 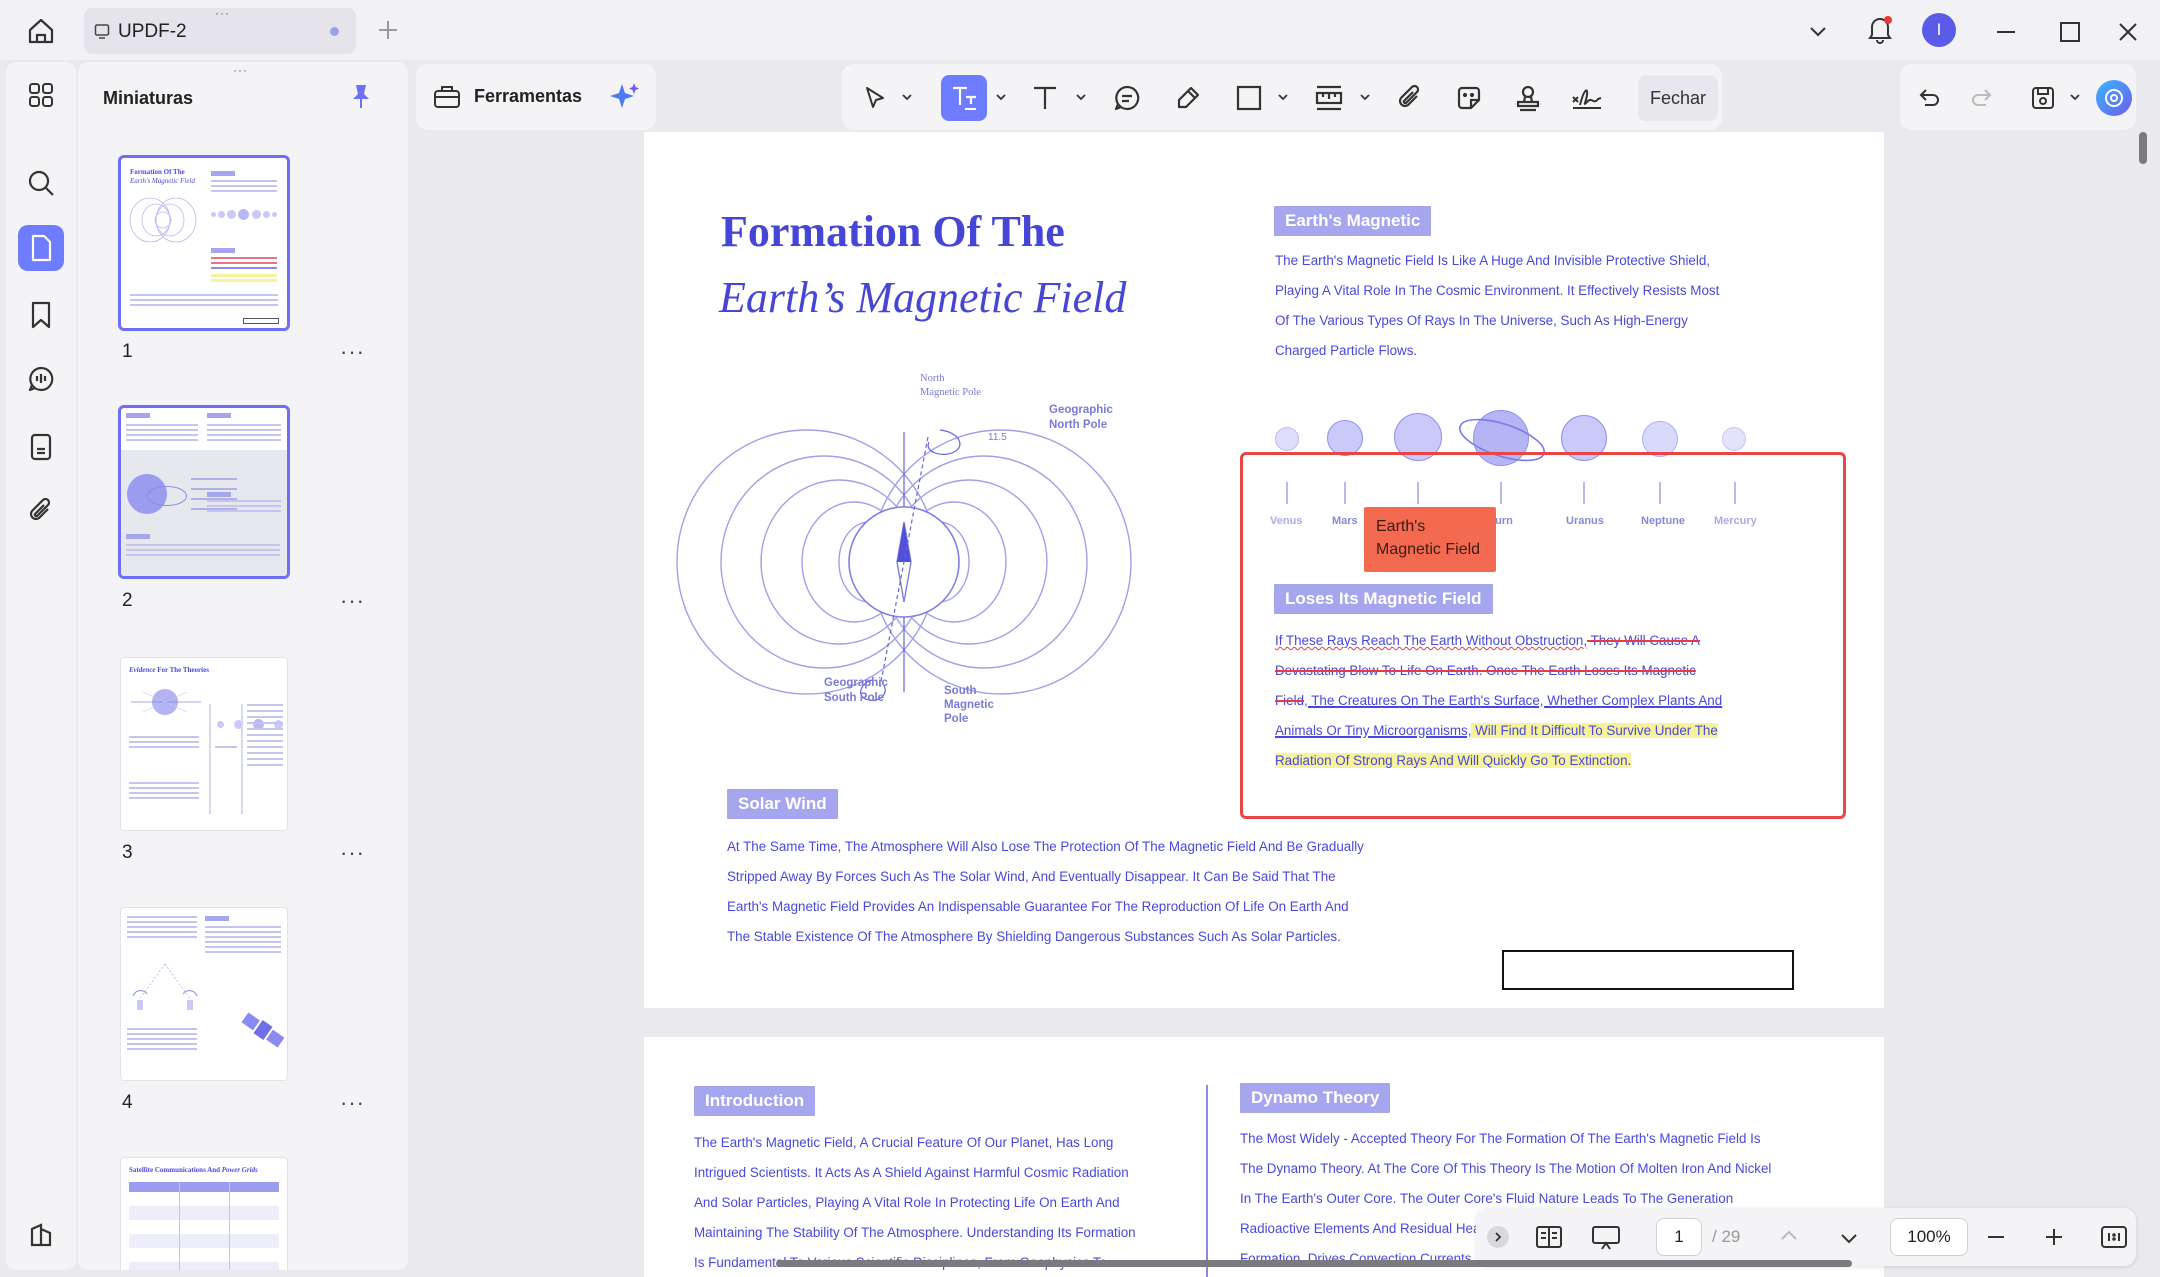 What do you see at coordinates (2043, 98) in the screenshot?
I see `save-icon` at bounding box center [2043, 98].